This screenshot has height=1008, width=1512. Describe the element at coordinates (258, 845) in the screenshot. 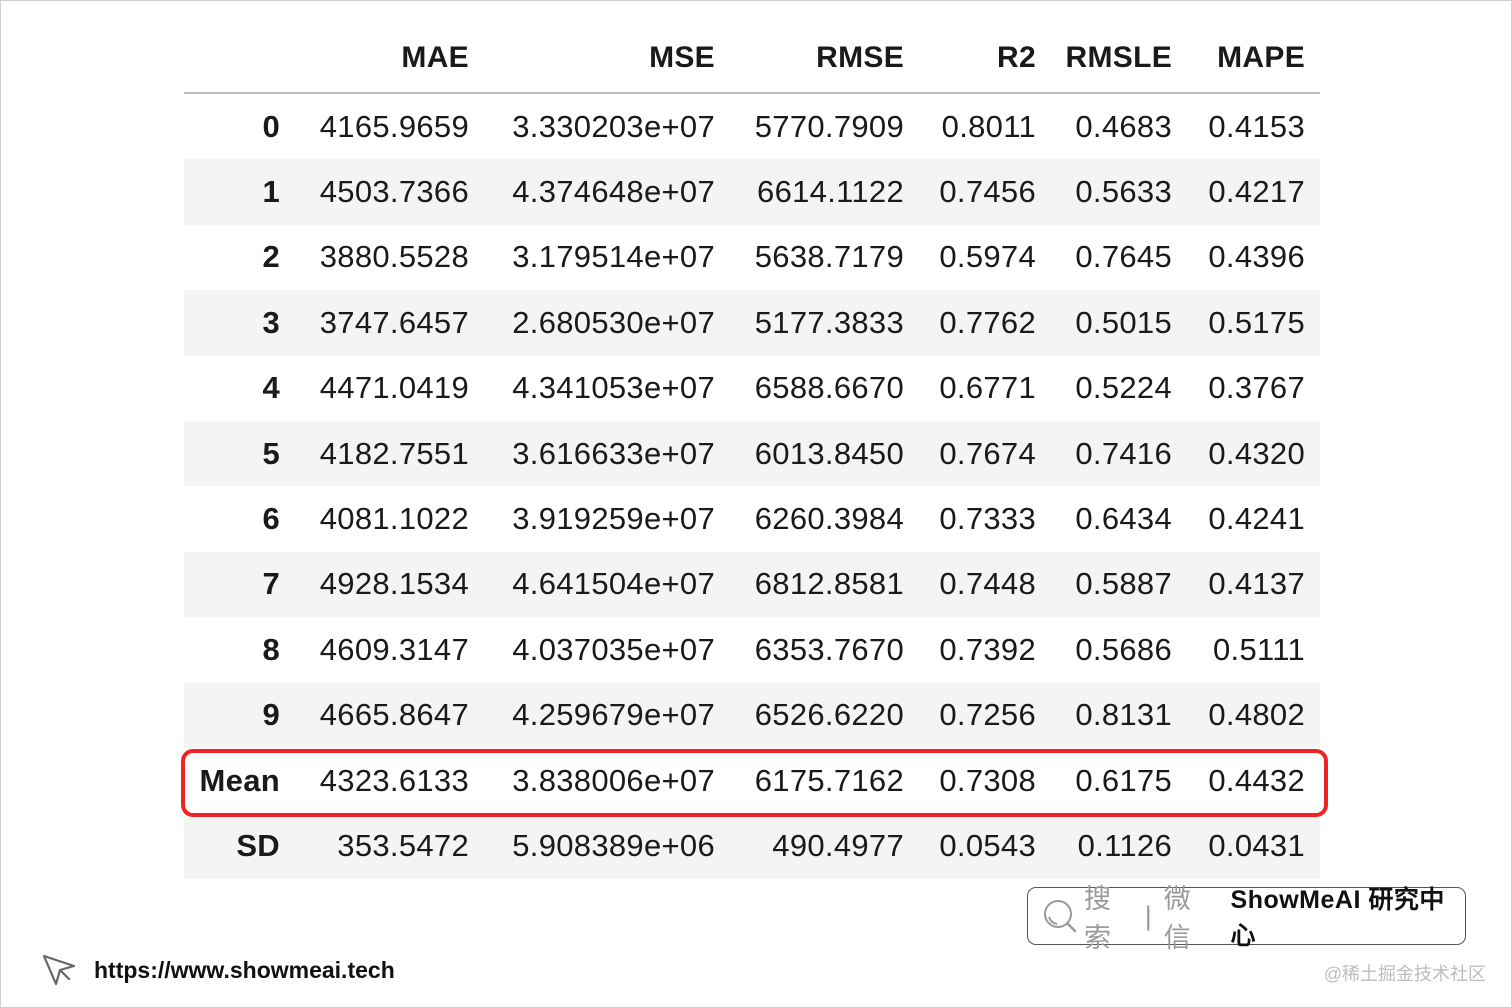

I see `row-index-cell: SD` at that location.